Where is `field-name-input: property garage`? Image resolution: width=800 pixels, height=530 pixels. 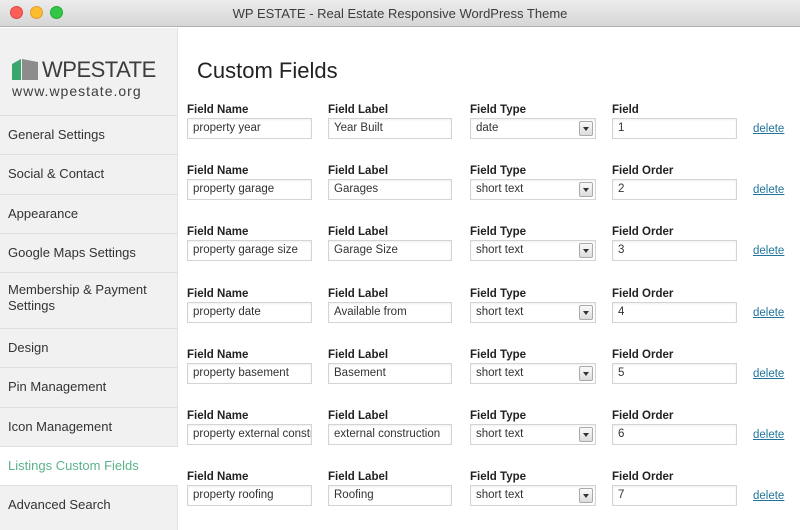 field-name-input: property garage is located at coordinates (249, 189).